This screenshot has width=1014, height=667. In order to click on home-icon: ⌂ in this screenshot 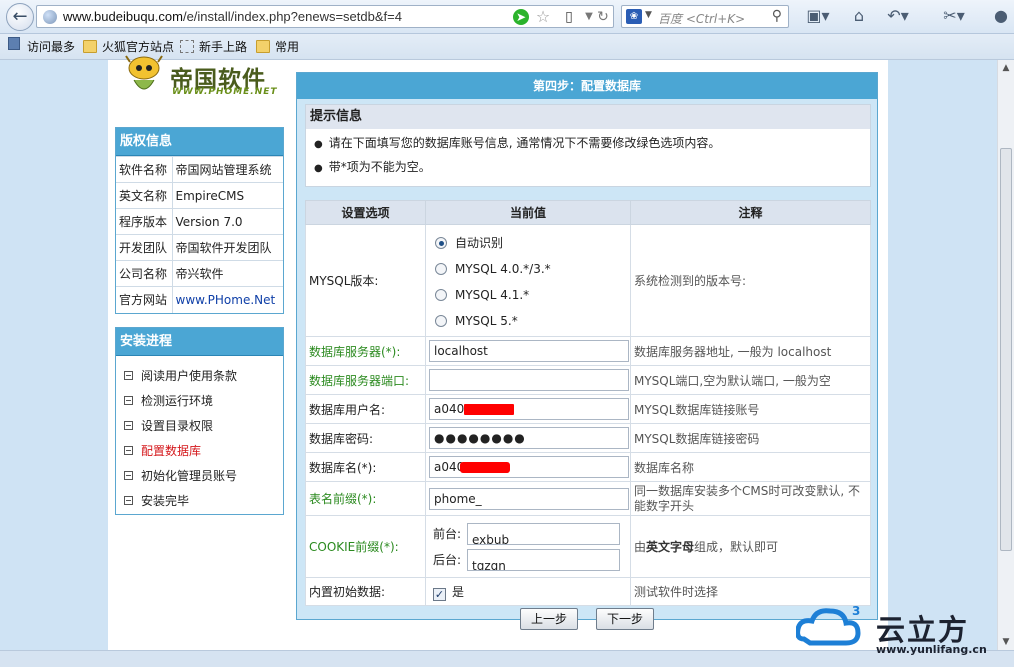, I will do `click(859, 16)`.